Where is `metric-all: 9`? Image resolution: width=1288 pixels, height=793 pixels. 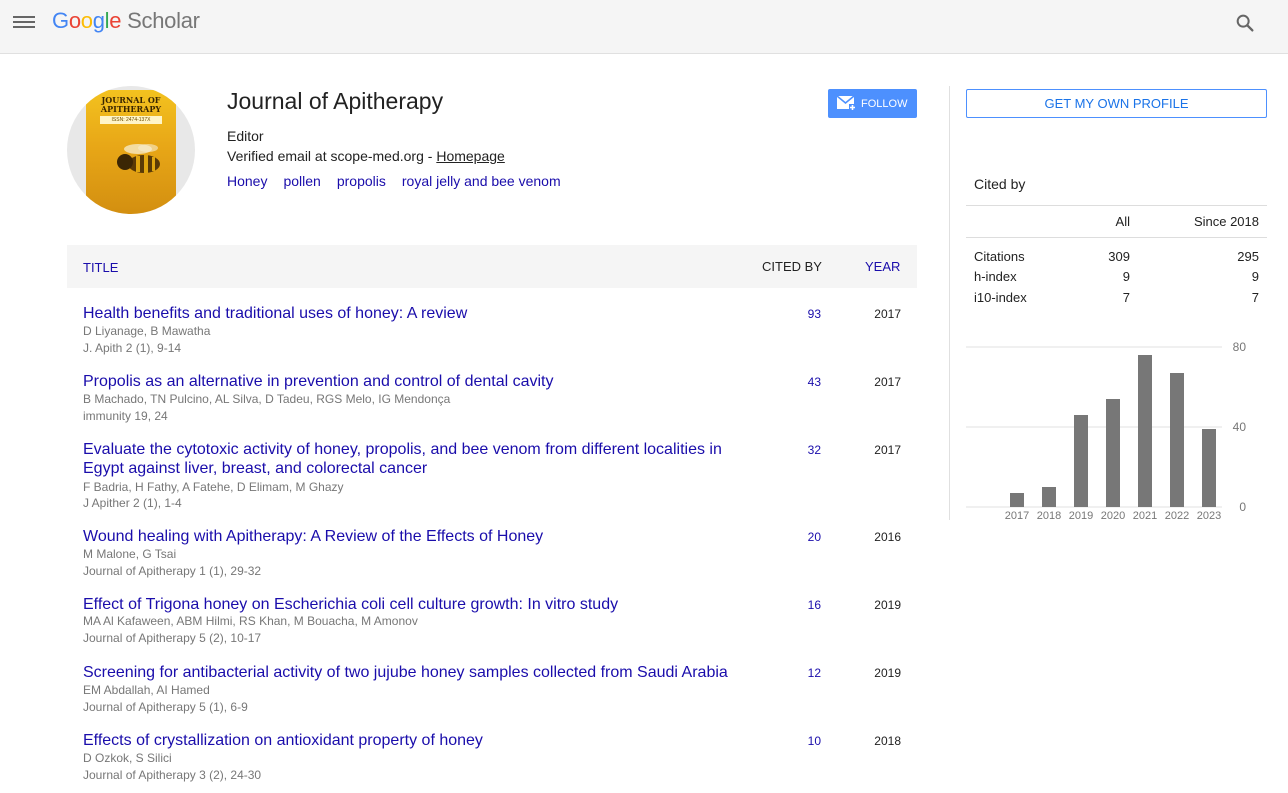 metric-all: 9 is located at coordinates (1126, 276).